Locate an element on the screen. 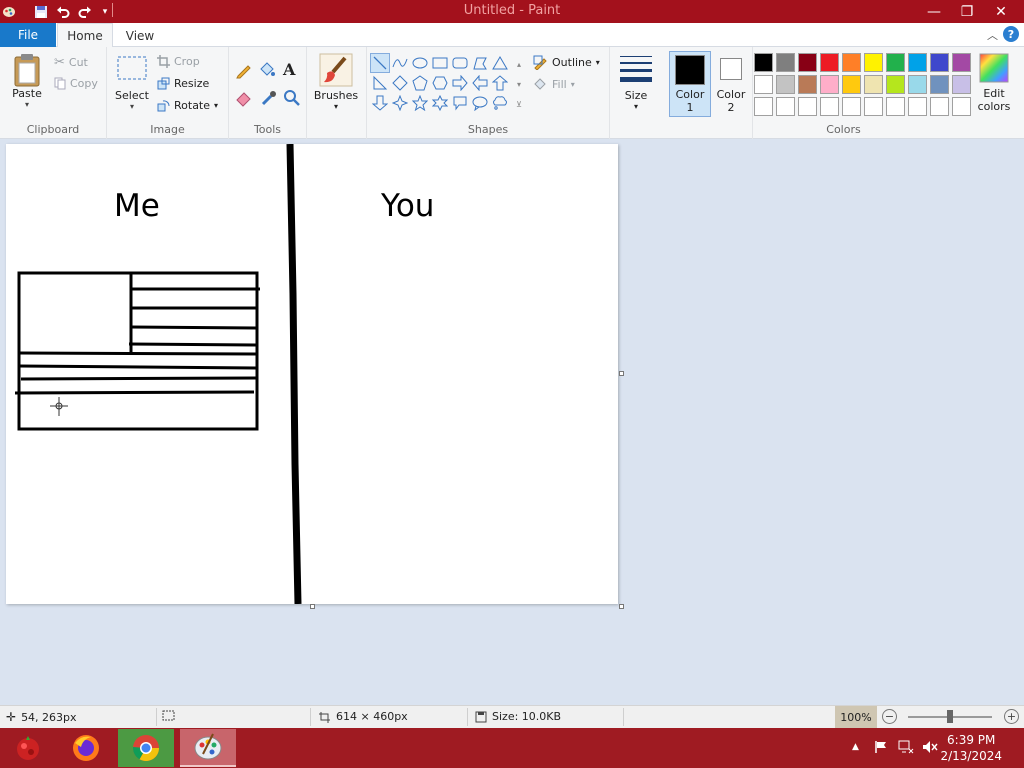  minimize-button: — is located at coordinates (934, 11).